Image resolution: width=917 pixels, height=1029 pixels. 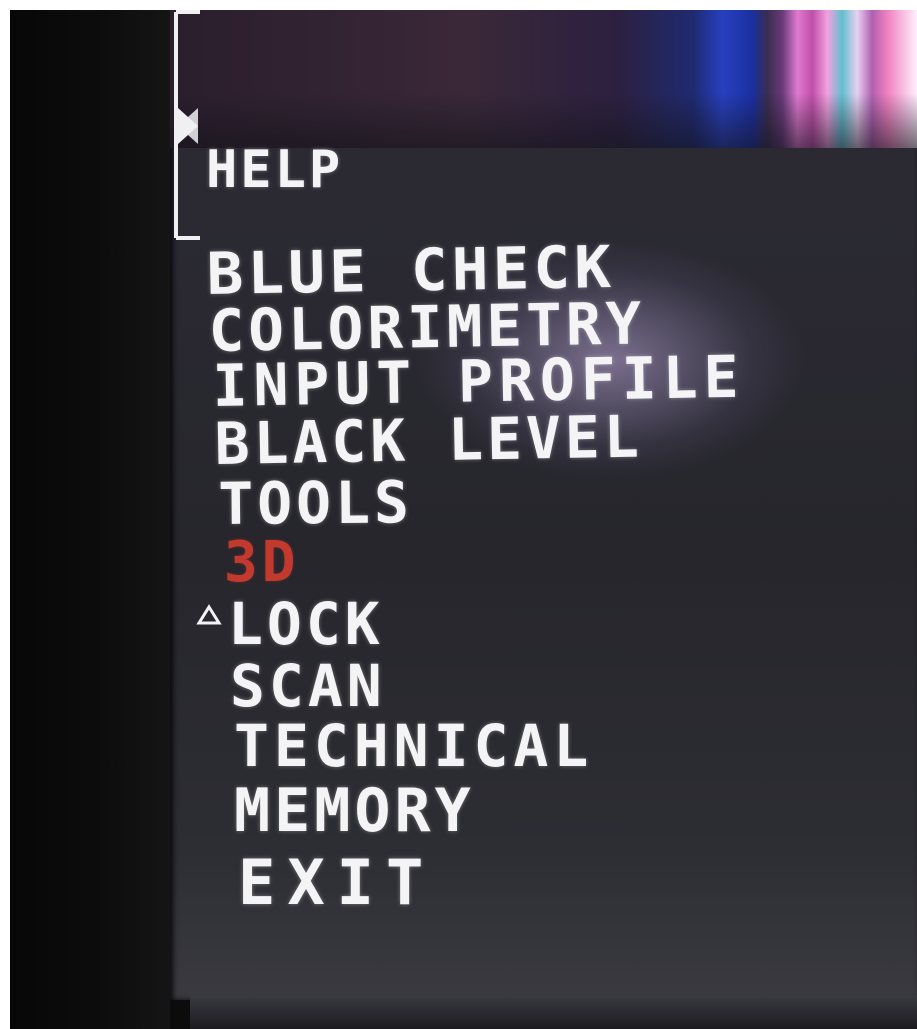 What do you see at coordinates (413, 746) in the screenshot?
I see `menu-item-technical: TECHNICAL` at bounding box center [413, 746].